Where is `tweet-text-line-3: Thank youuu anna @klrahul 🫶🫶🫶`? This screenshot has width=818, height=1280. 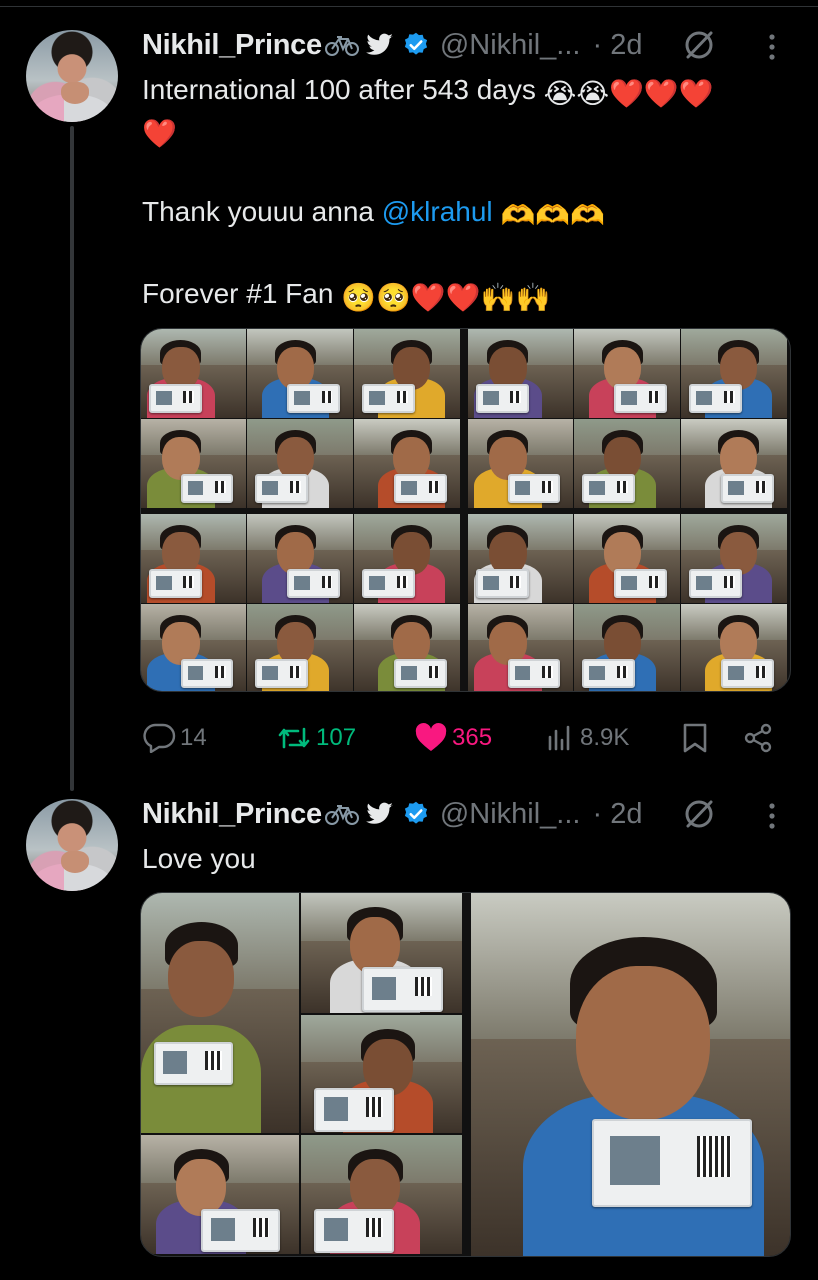
tweet-text-line-3: Thank youuu anna @klrahul 🫶🫶🫶 is located at coordinates (373, 214).